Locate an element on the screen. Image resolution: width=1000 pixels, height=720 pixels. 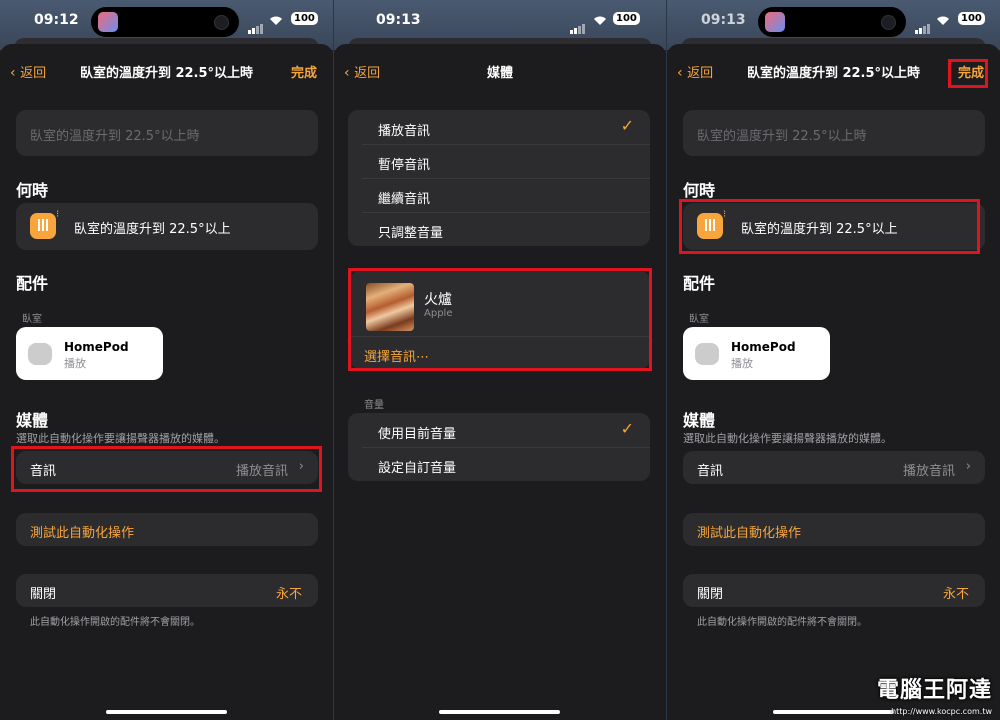
volume-header: 音量 is located at coordinates (374, 405).